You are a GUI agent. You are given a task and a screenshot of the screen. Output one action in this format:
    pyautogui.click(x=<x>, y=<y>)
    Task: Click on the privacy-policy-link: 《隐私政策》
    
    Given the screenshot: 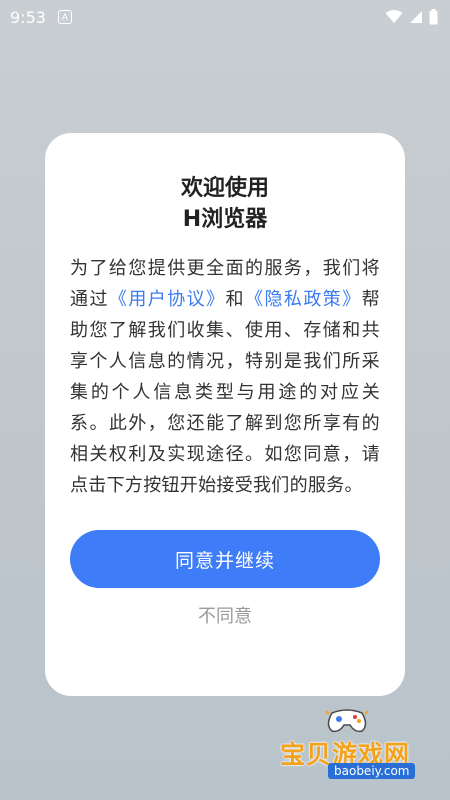 What is the action you would take?
    pyautogui.click(x=303, y=299)
    